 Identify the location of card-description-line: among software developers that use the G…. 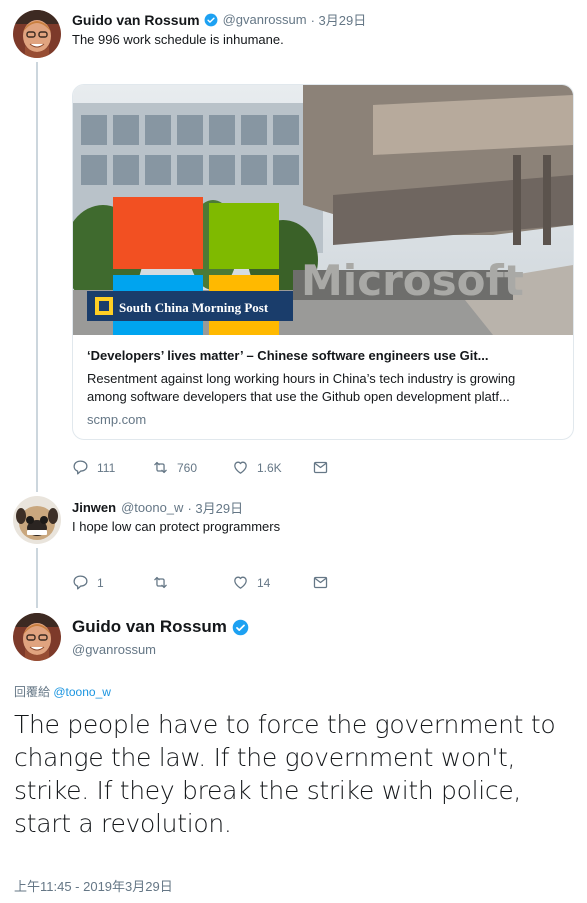
(298, 396).